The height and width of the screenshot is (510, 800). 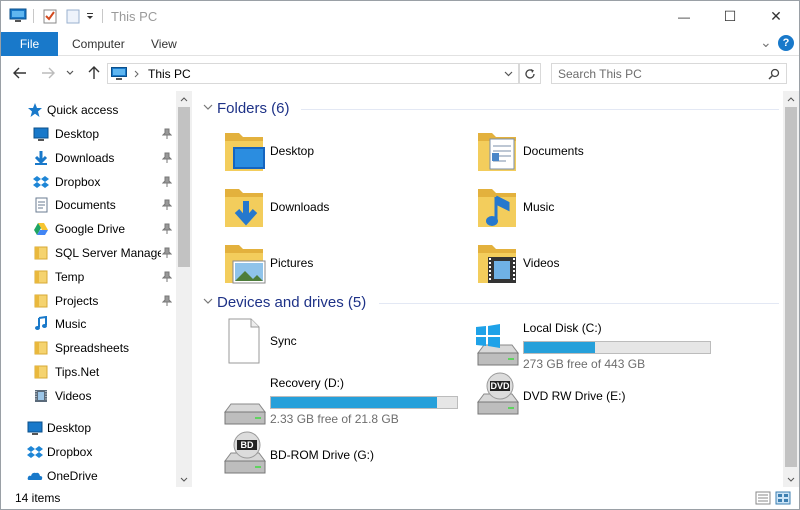 What do you see at coordinates (783, 498) in the screenshot?
I see `large-icons-view-icon` at bounding box center [783, 498].